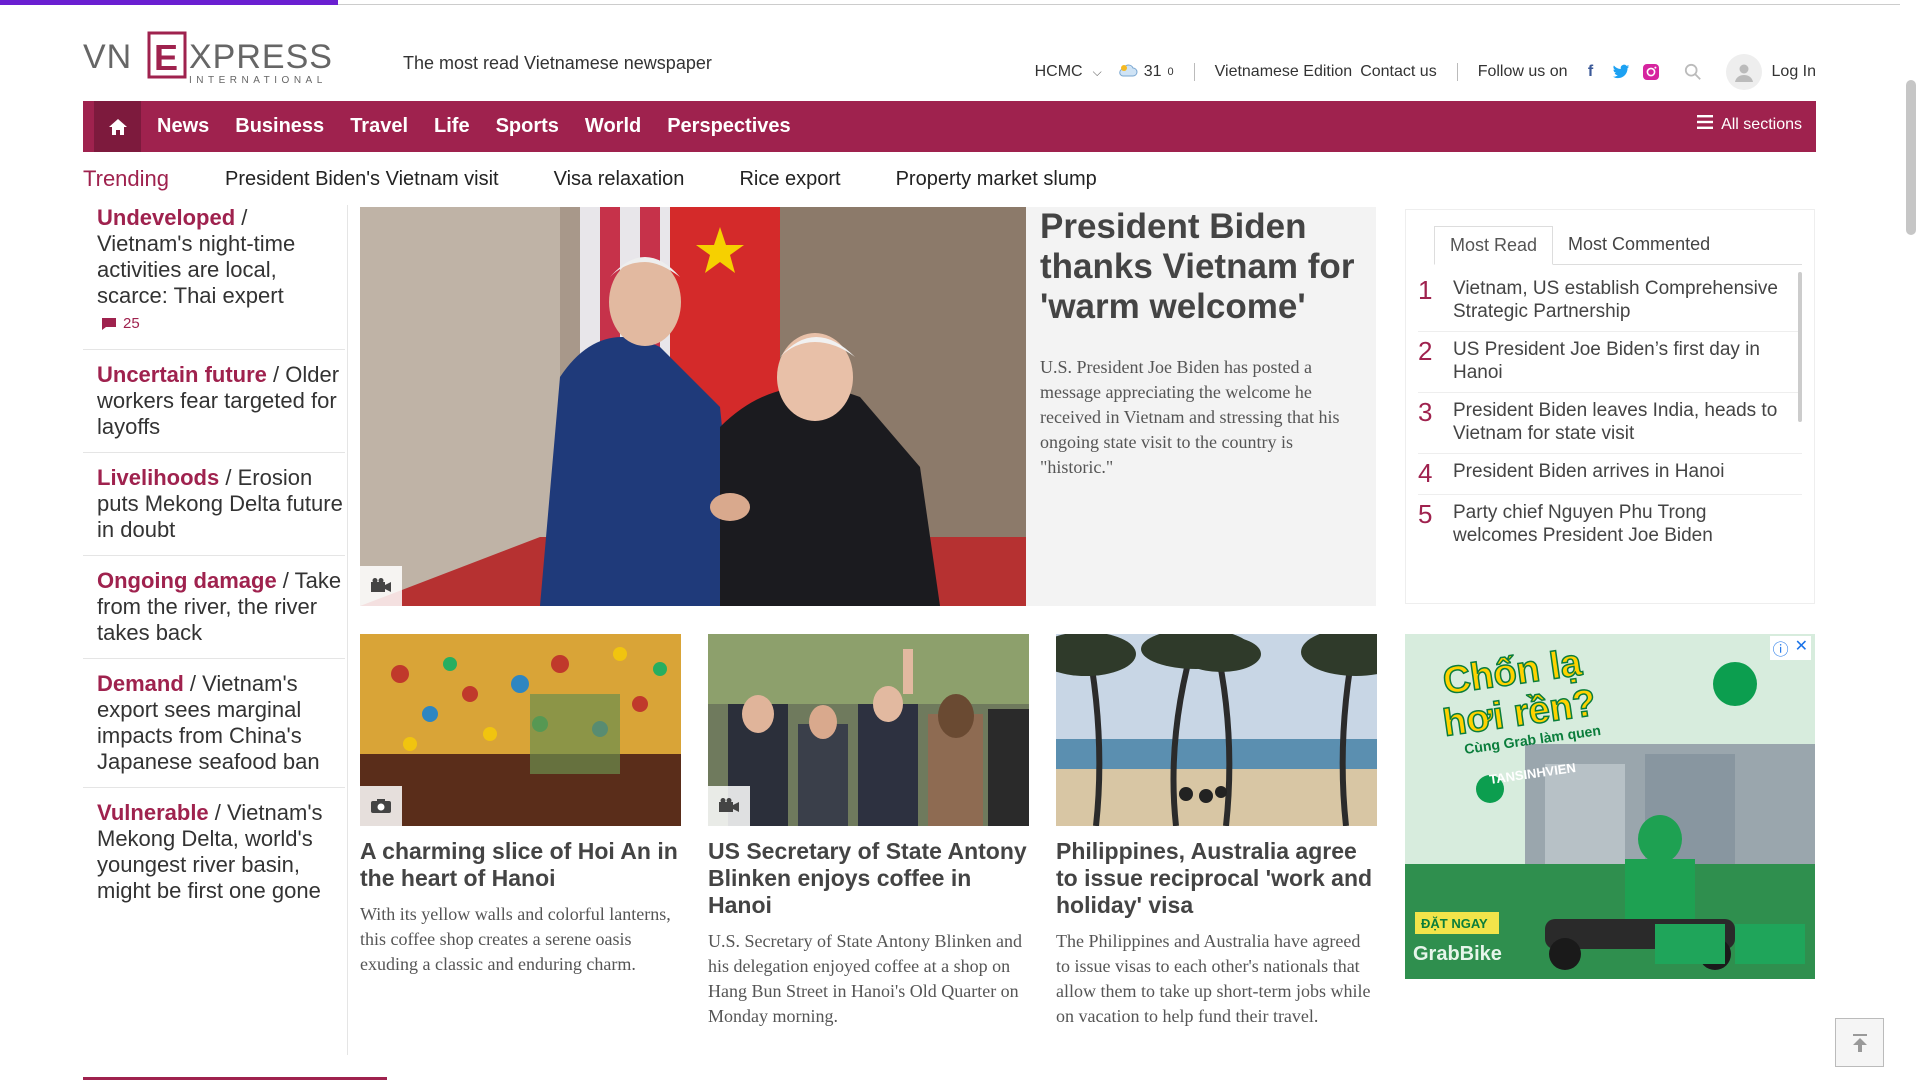  Describe the element at coordinates (613, 126) in the screenshot. I see `nav-item-world: World` at that location.